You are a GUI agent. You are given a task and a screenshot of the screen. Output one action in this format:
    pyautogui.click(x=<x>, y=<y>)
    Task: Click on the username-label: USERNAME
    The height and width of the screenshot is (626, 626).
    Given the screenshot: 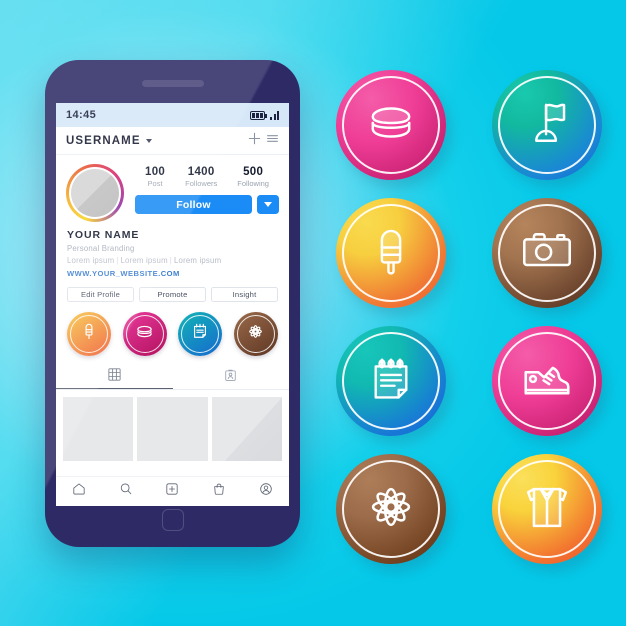 What is the action you would take?
    pyautogui.click(x=103, y=140)
    